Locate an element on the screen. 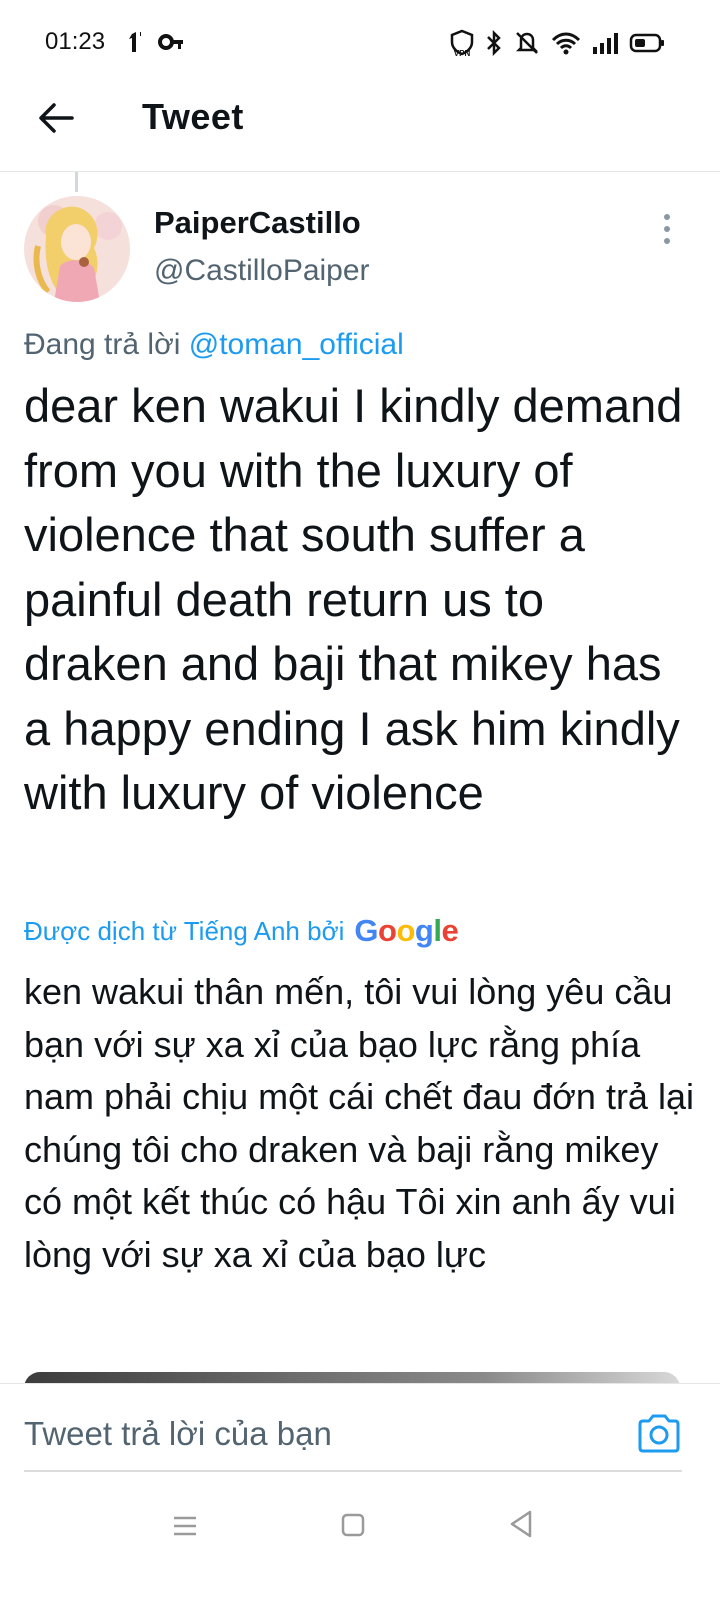 This screenshot has height=1600, width=720. vpn-icon: VPN is located at coordinates (462, 43).